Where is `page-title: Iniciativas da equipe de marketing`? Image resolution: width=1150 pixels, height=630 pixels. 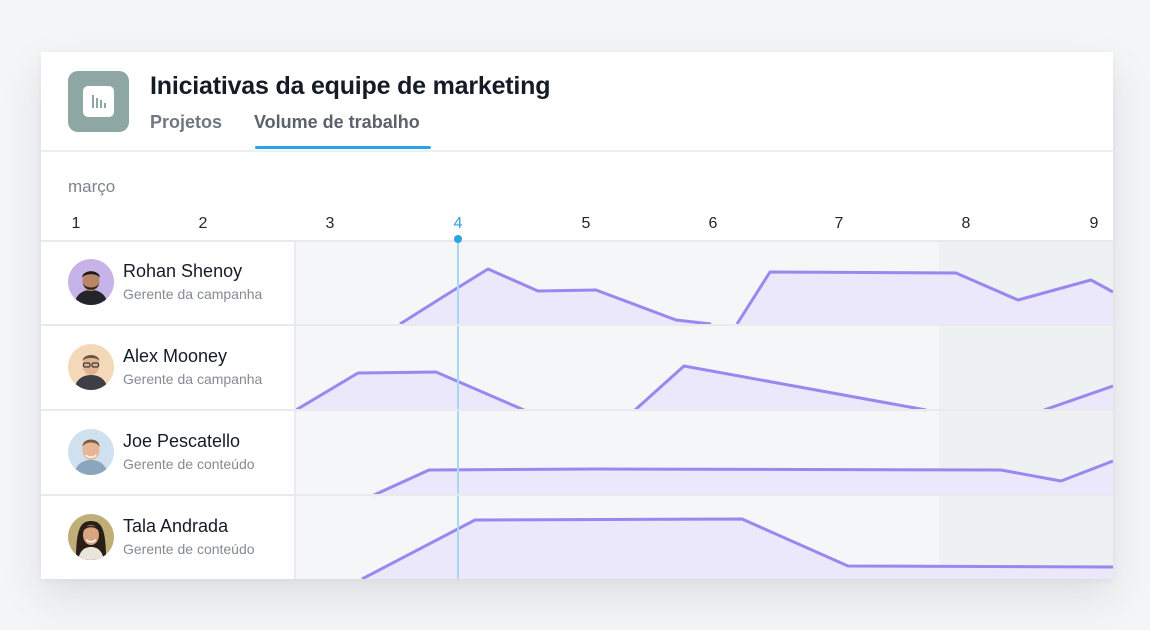
page-title: Iniciativas da equipe de marketing is located at coordinates (350, 86).